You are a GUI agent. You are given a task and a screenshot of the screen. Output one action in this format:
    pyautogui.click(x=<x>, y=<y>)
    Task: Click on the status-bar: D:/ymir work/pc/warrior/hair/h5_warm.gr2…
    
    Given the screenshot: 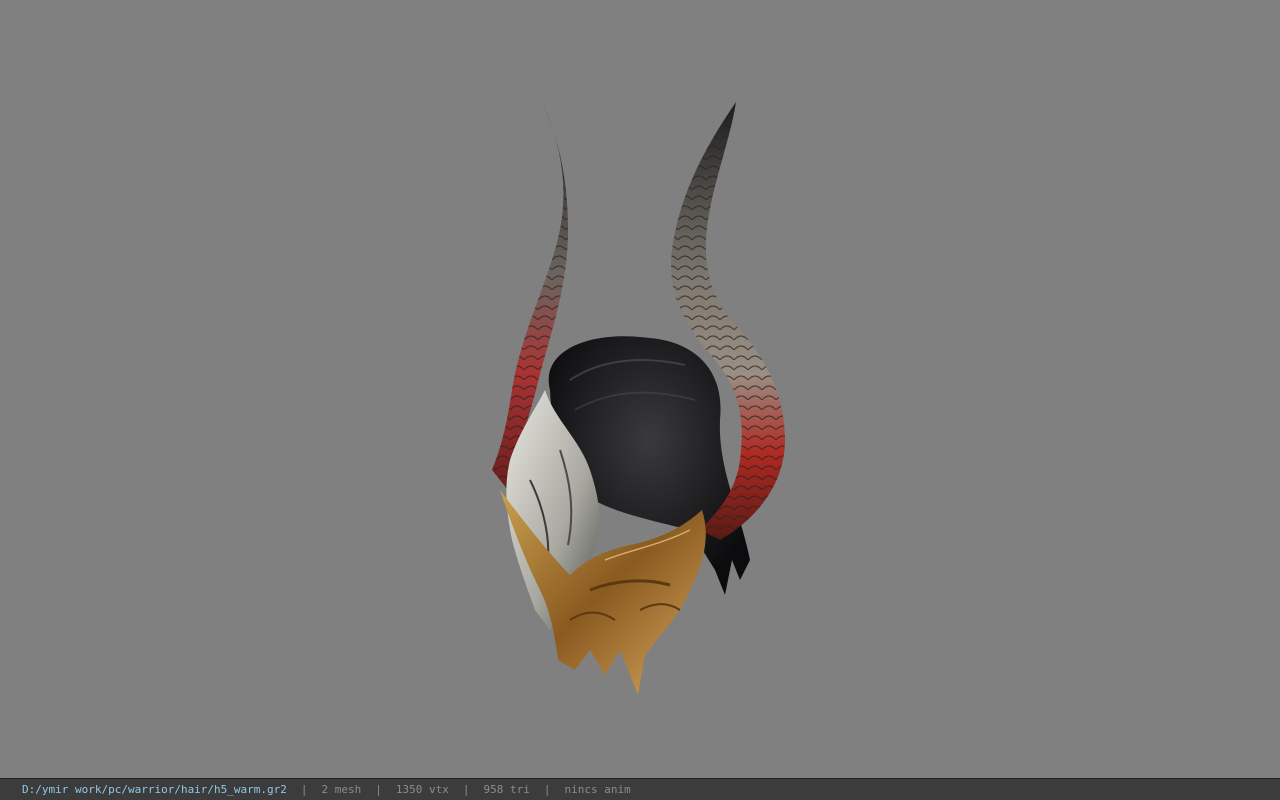 What is the action you would take?
    pyautogui.click(x=640, y=789)
    